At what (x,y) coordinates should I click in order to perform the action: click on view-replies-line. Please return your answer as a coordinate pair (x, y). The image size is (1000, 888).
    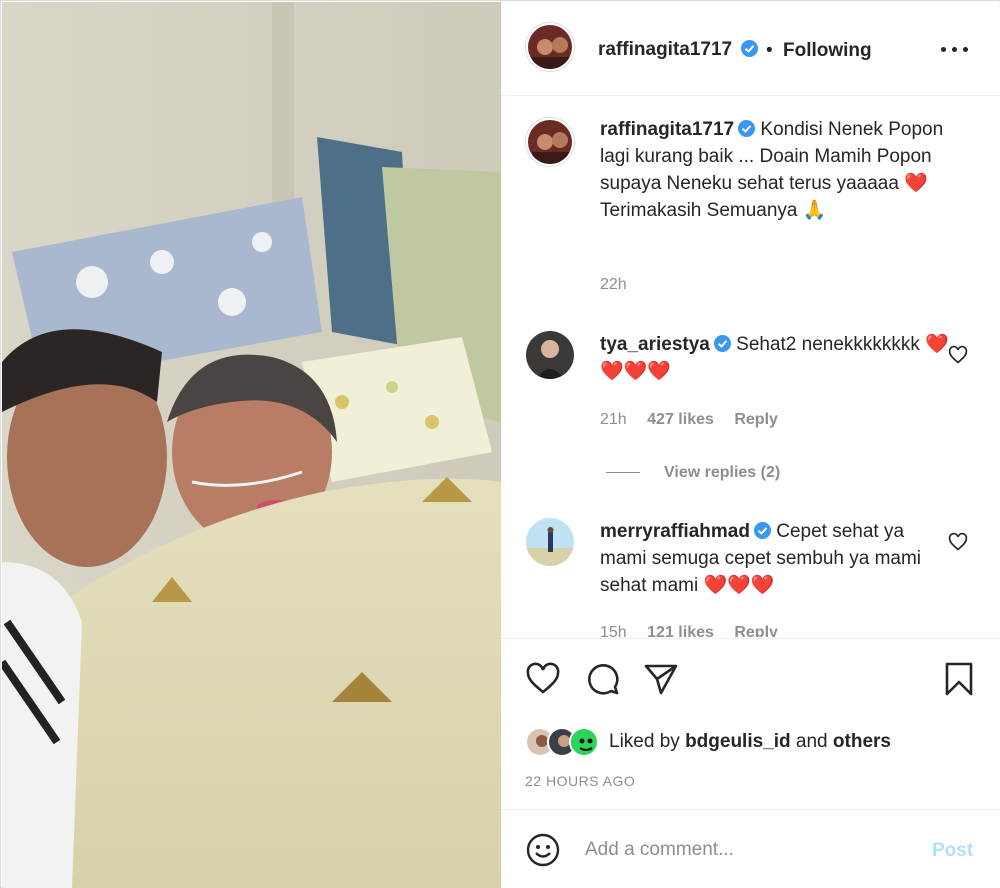
    Looking at the image, I should click on (623, 473).